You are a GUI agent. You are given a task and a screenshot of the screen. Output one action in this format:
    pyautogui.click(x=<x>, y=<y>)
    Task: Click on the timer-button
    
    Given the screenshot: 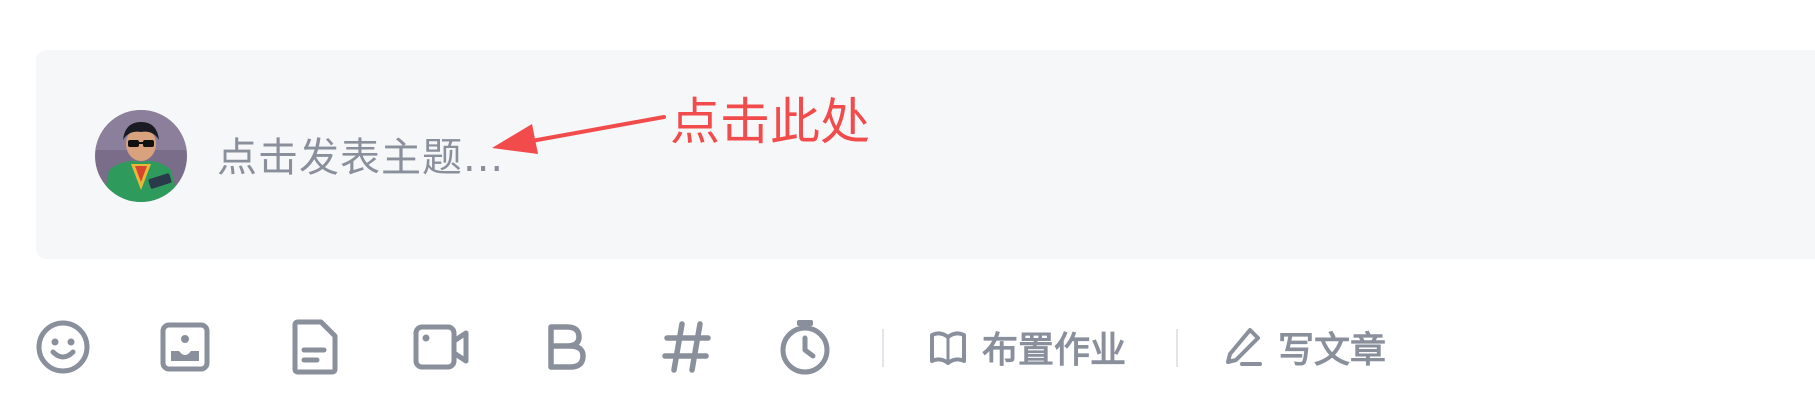 What is the action you would take?
    pyautogui.click(x=805, y=347)
    